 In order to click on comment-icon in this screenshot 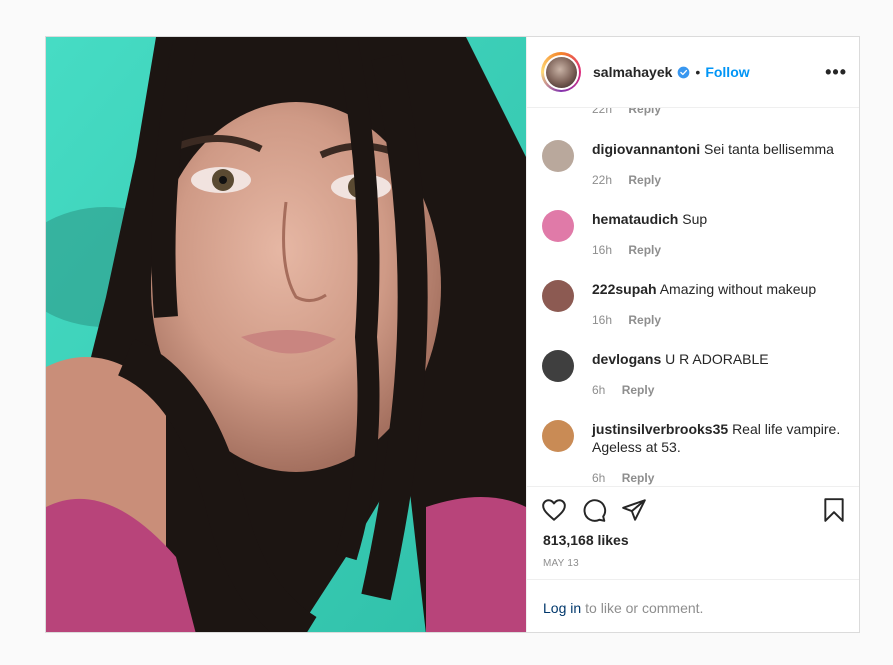, I will do `click(594, 510)`.